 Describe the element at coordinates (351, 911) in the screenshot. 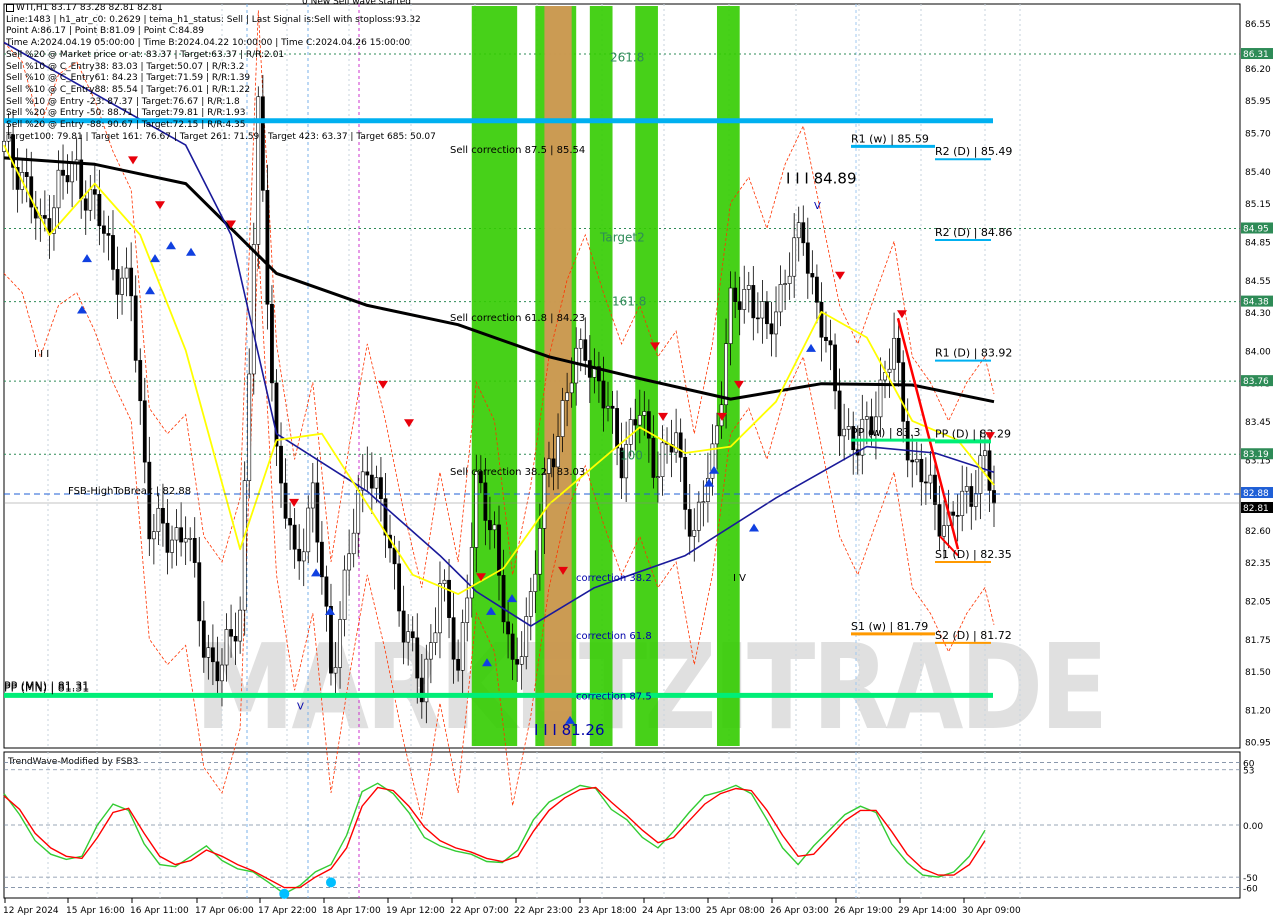

I see `x-tick-label: 18 Apr 17:00` at that location.